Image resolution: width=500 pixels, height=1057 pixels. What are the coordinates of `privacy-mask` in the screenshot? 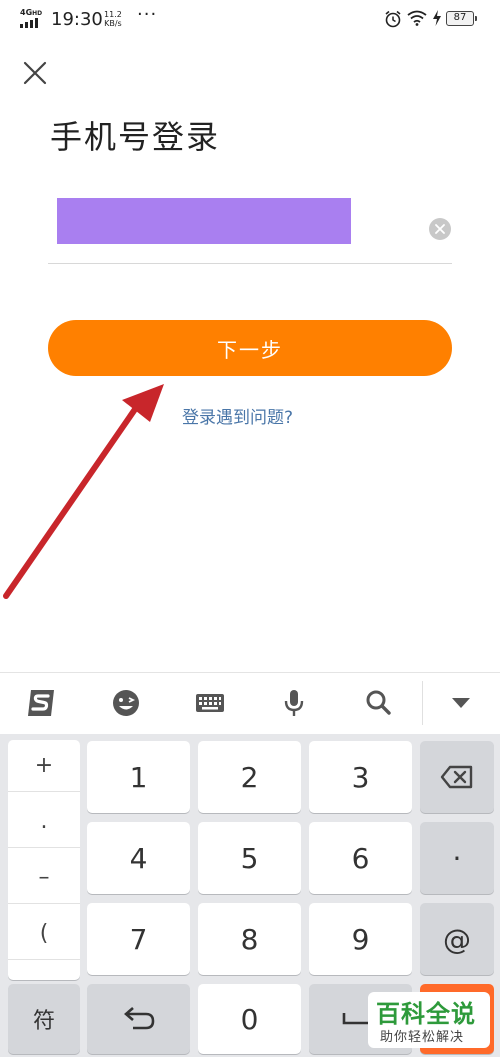 It's located at (204, 221).